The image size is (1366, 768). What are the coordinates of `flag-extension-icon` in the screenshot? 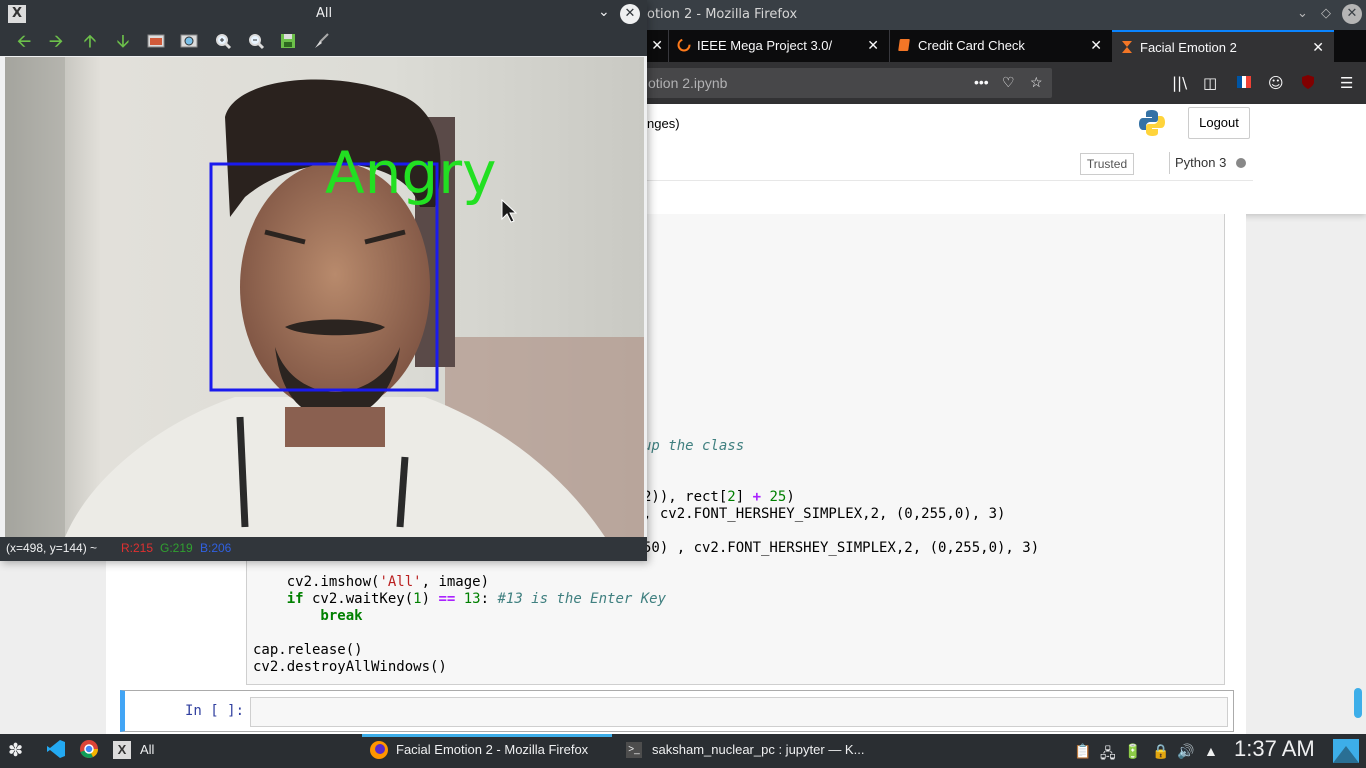 It's located at (1244, 84).